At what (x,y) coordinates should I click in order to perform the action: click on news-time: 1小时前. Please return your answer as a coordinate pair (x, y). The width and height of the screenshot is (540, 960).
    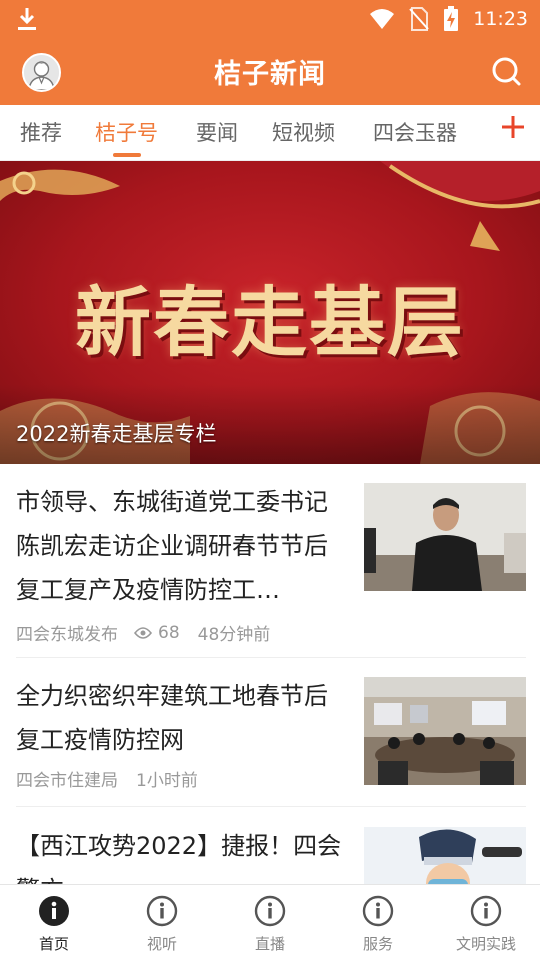
    Looking at the image, I should click on (167, 781).